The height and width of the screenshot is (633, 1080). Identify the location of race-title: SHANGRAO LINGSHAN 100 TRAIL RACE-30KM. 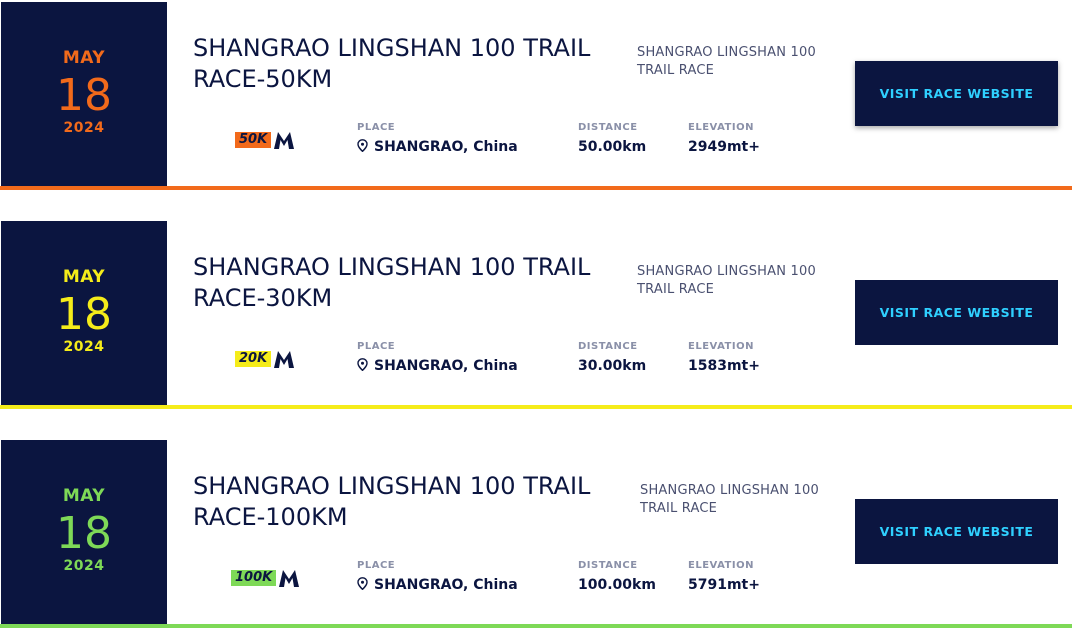
(413, 283).